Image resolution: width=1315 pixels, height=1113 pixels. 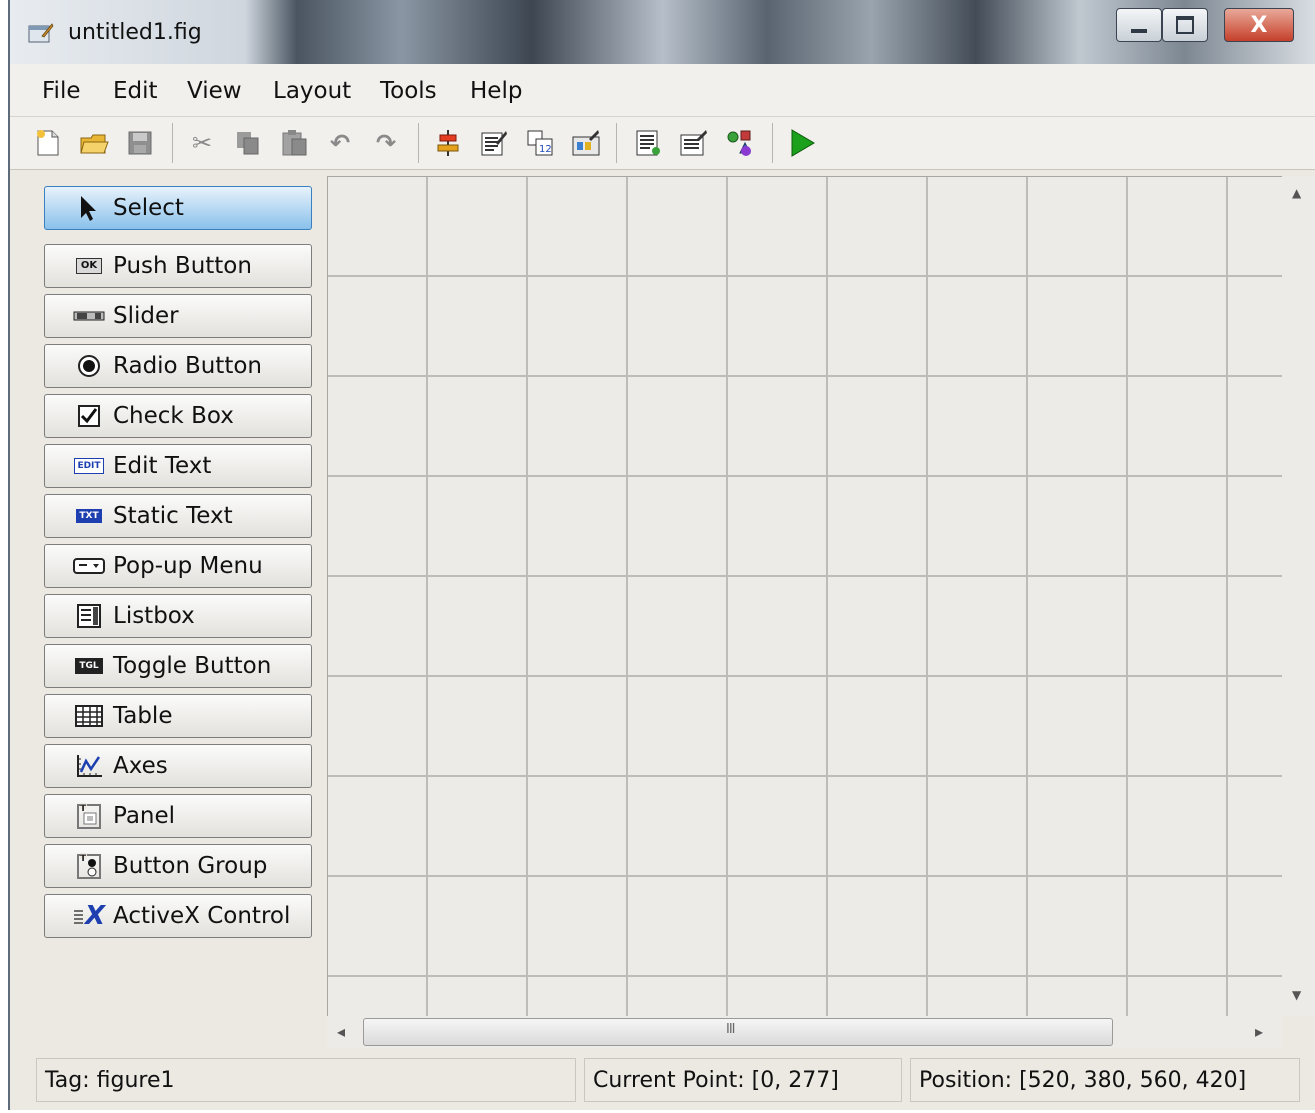 I want to click on redo-icon: ↷, so click(x=386, y=143).